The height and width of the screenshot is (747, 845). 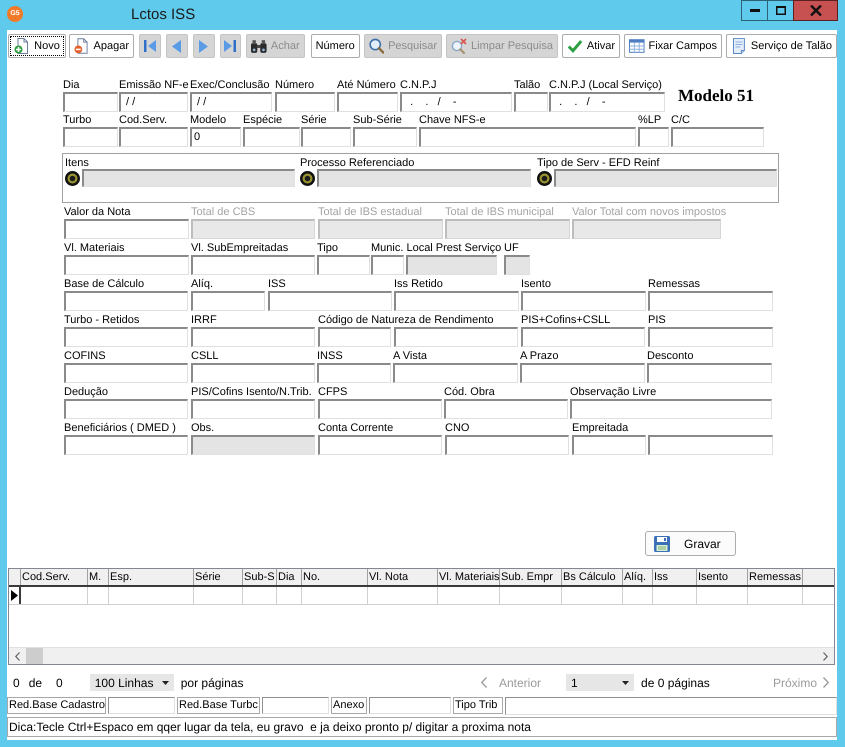 I want to click on scrollbar-thumb, so click(x=34, y=656).